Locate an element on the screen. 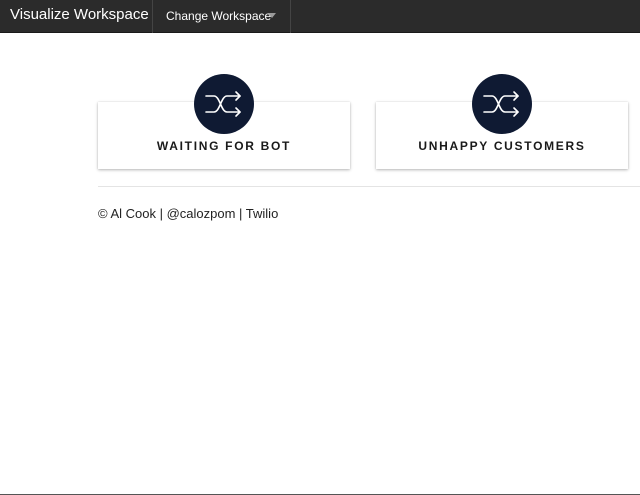 Image resolution: width=640 pixels, height=495 pixels. nav-divider is located at coordinates (290, 16).